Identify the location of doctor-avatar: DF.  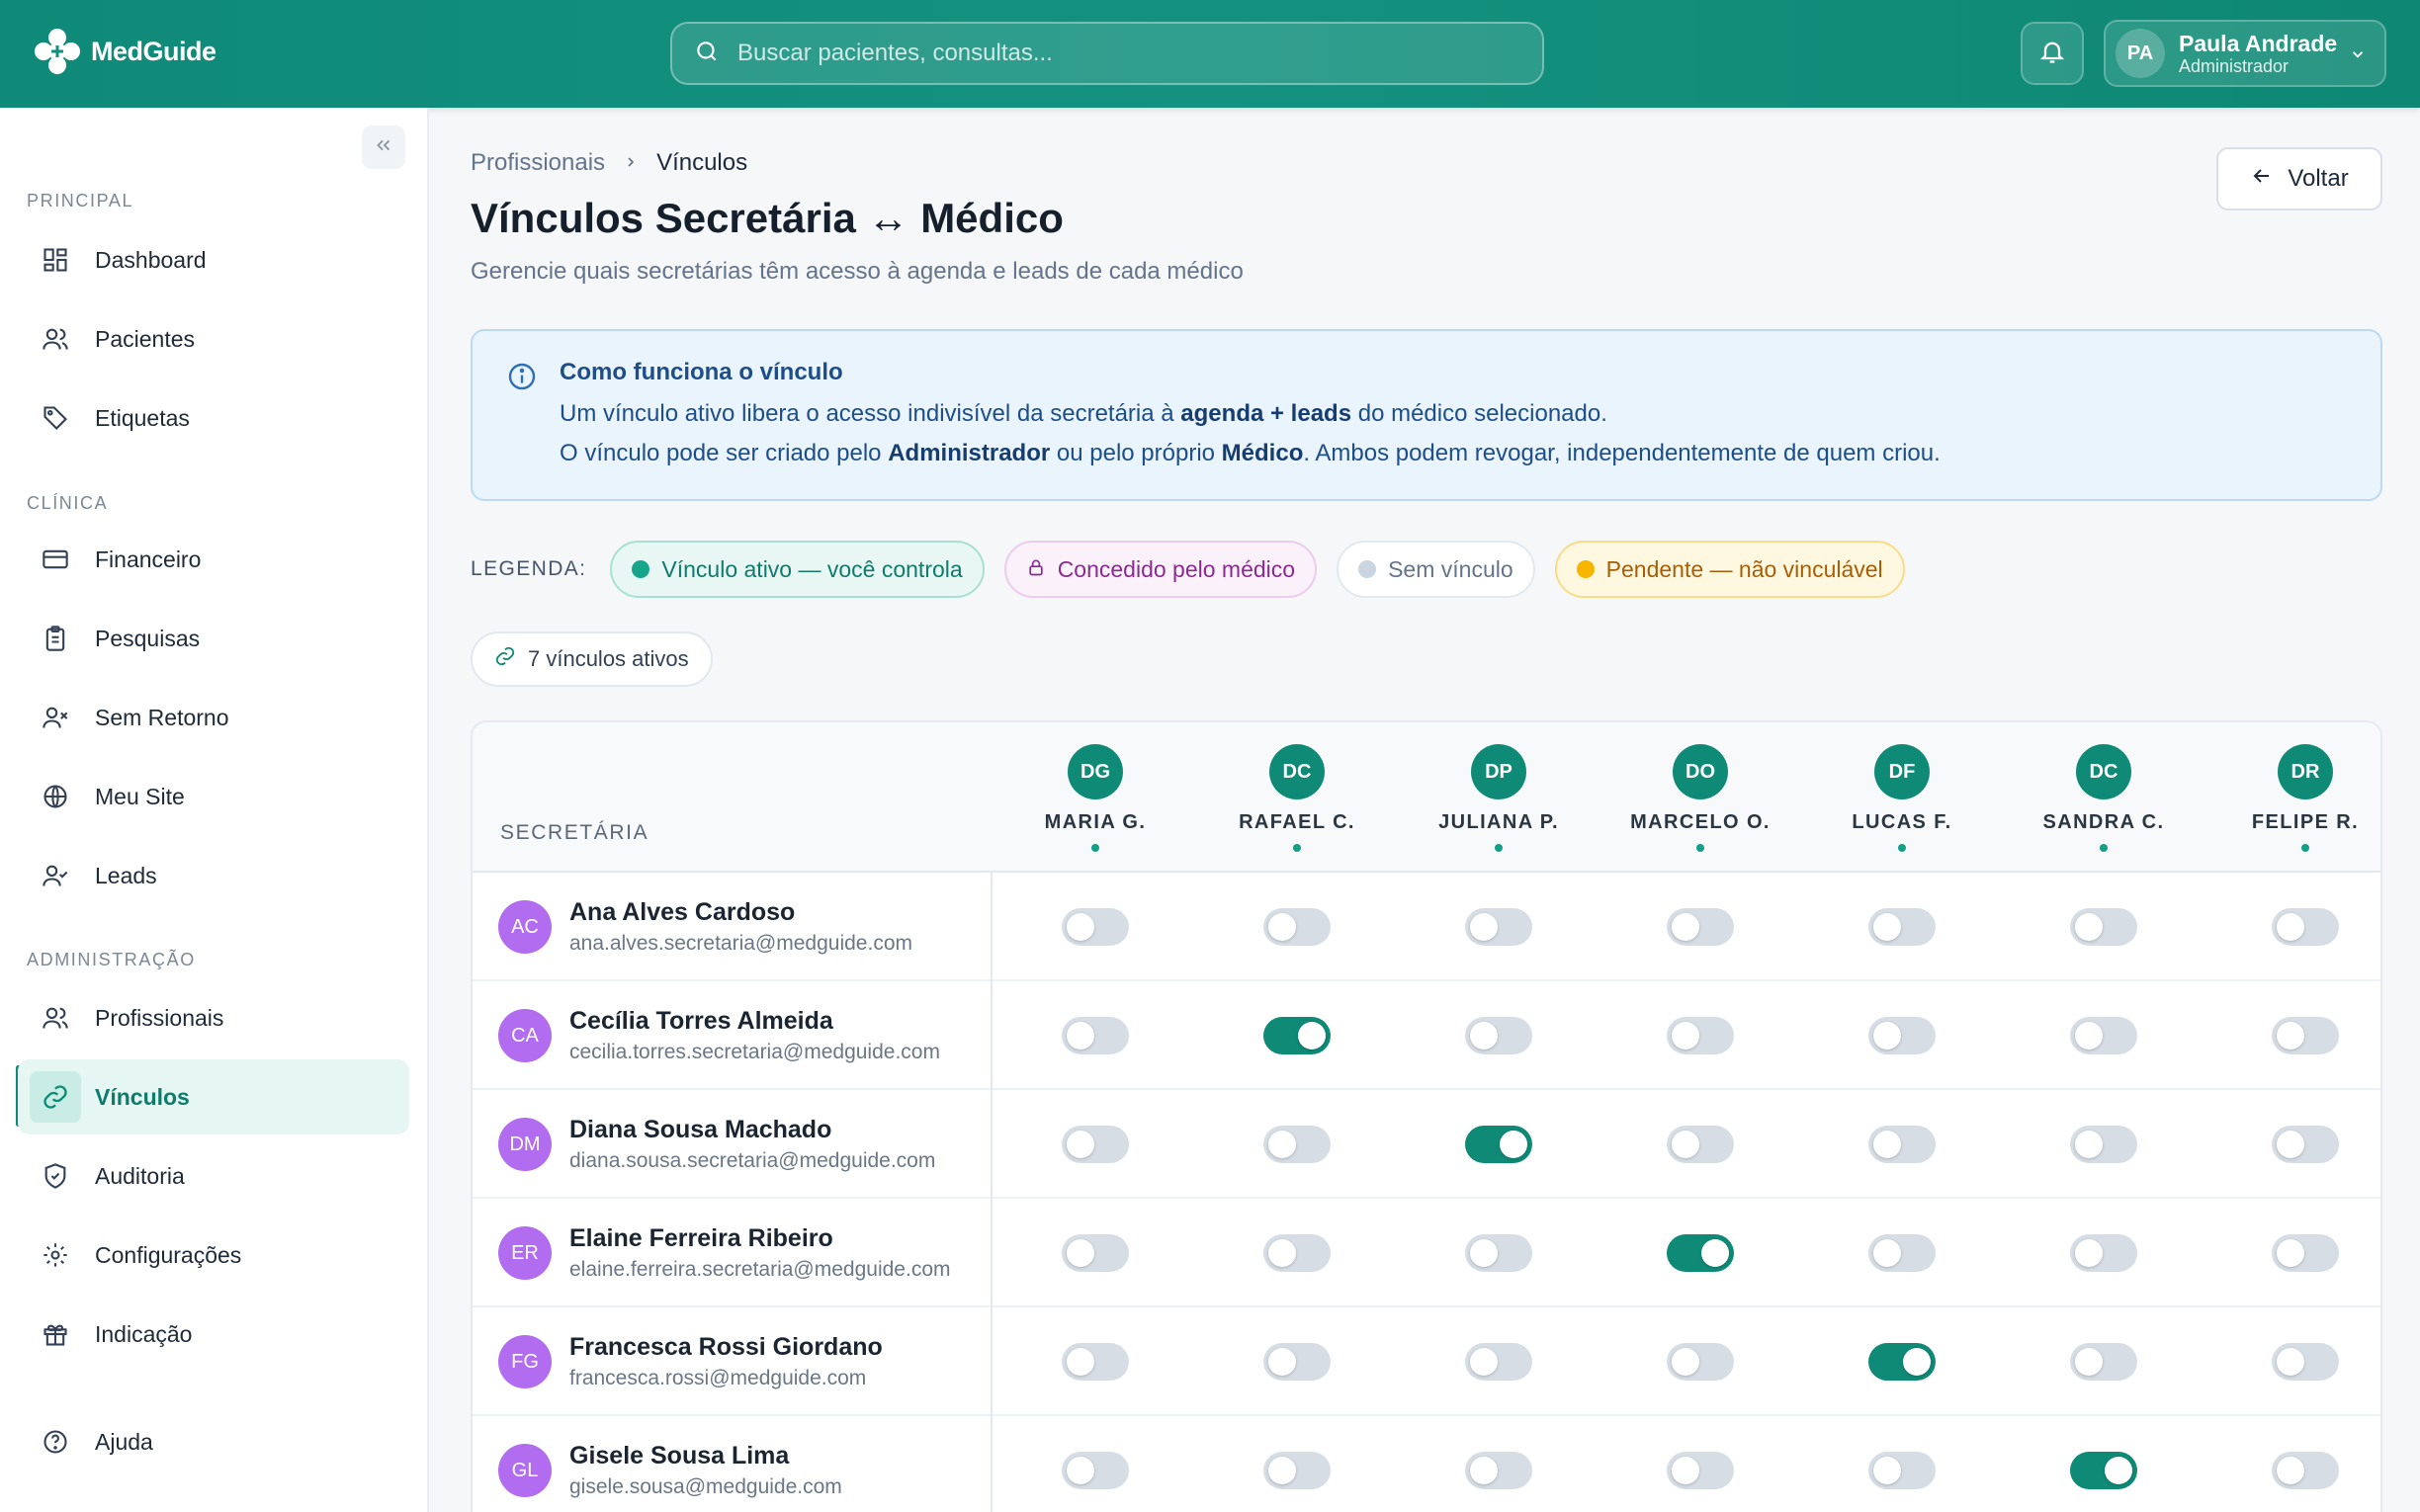
(1902, 771).